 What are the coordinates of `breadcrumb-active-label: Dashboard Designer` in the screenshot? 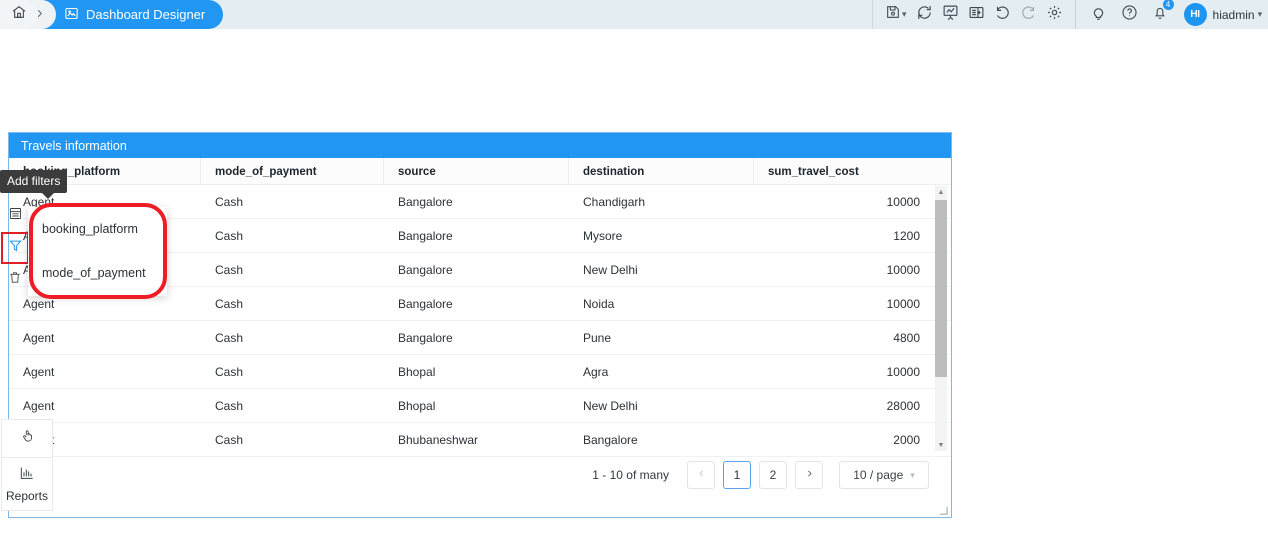 It's located at (146, 14).